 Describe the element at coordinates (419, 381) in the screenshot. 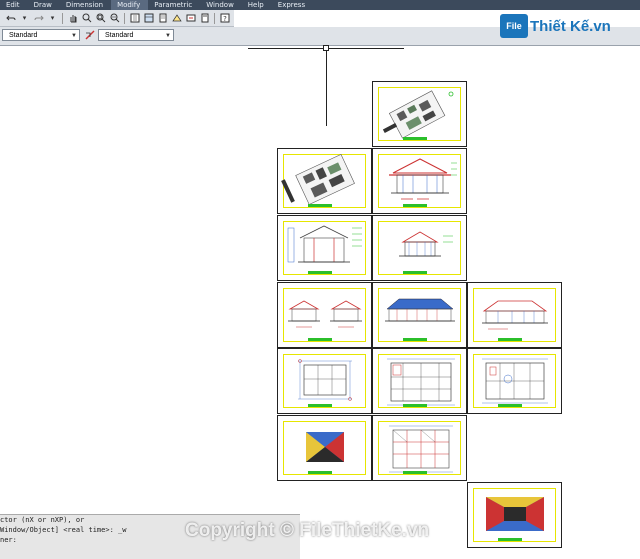

I see `sheet-floor-plan-b` at that location.